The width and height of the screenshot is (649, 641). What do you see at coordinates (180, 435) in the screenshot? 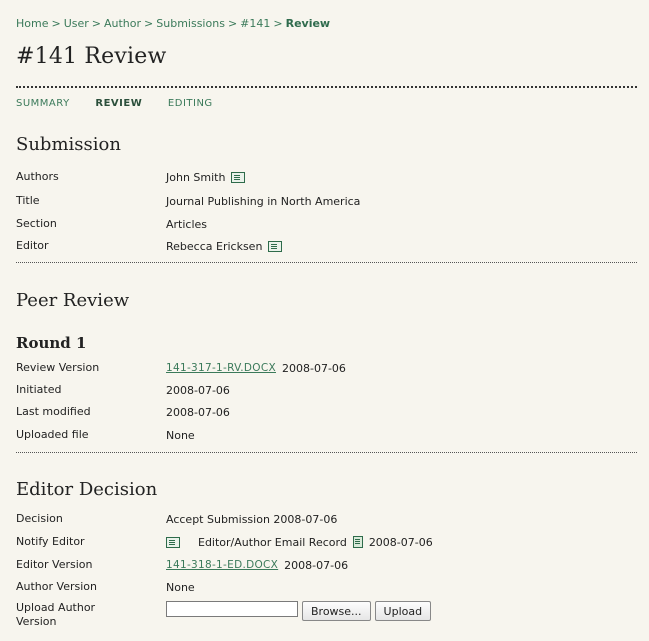
I see `uploaded-file-value: None` at bounding box center [180, 435].